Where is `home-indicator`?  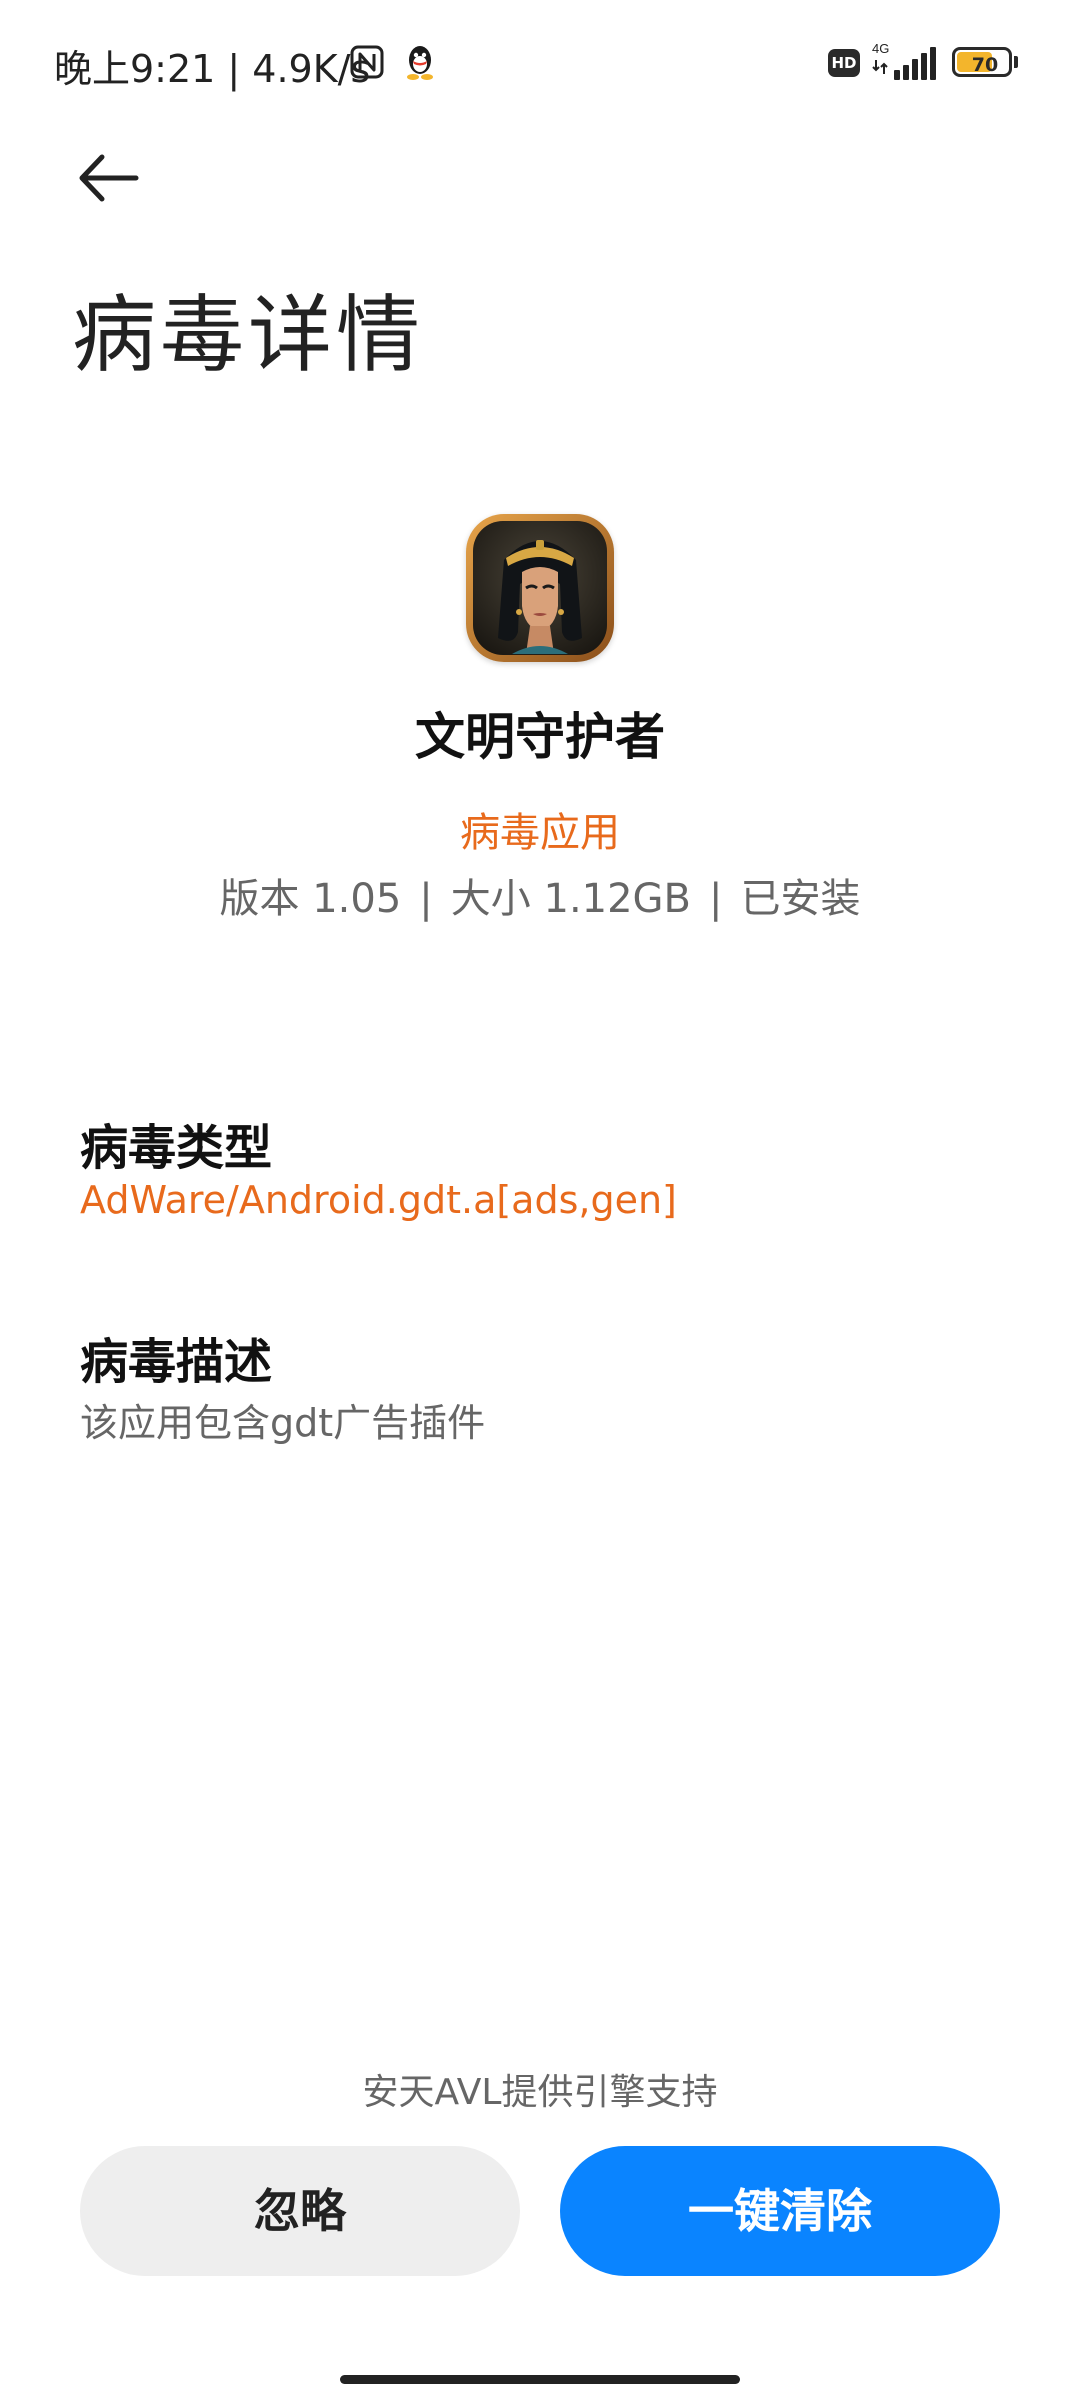
home-indicator is located at coordinates (540, 2379).